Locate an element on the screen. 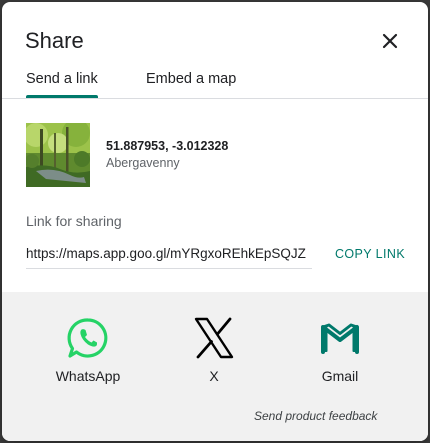 This screenshot has width=430, height=443. location-place-name: Abergavenny is located at coordinates (143, 163).